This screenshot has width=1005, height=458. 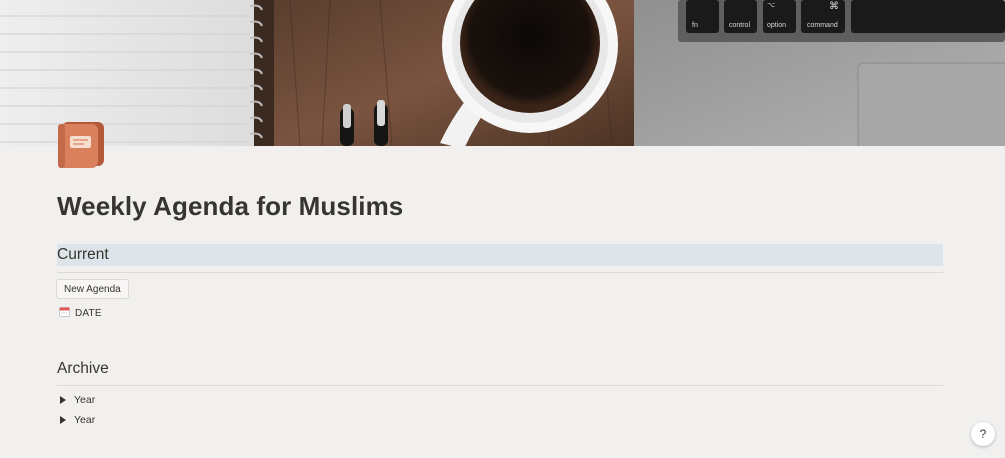 I want to click on cover-key-control: control, so click(x=739, y=25).